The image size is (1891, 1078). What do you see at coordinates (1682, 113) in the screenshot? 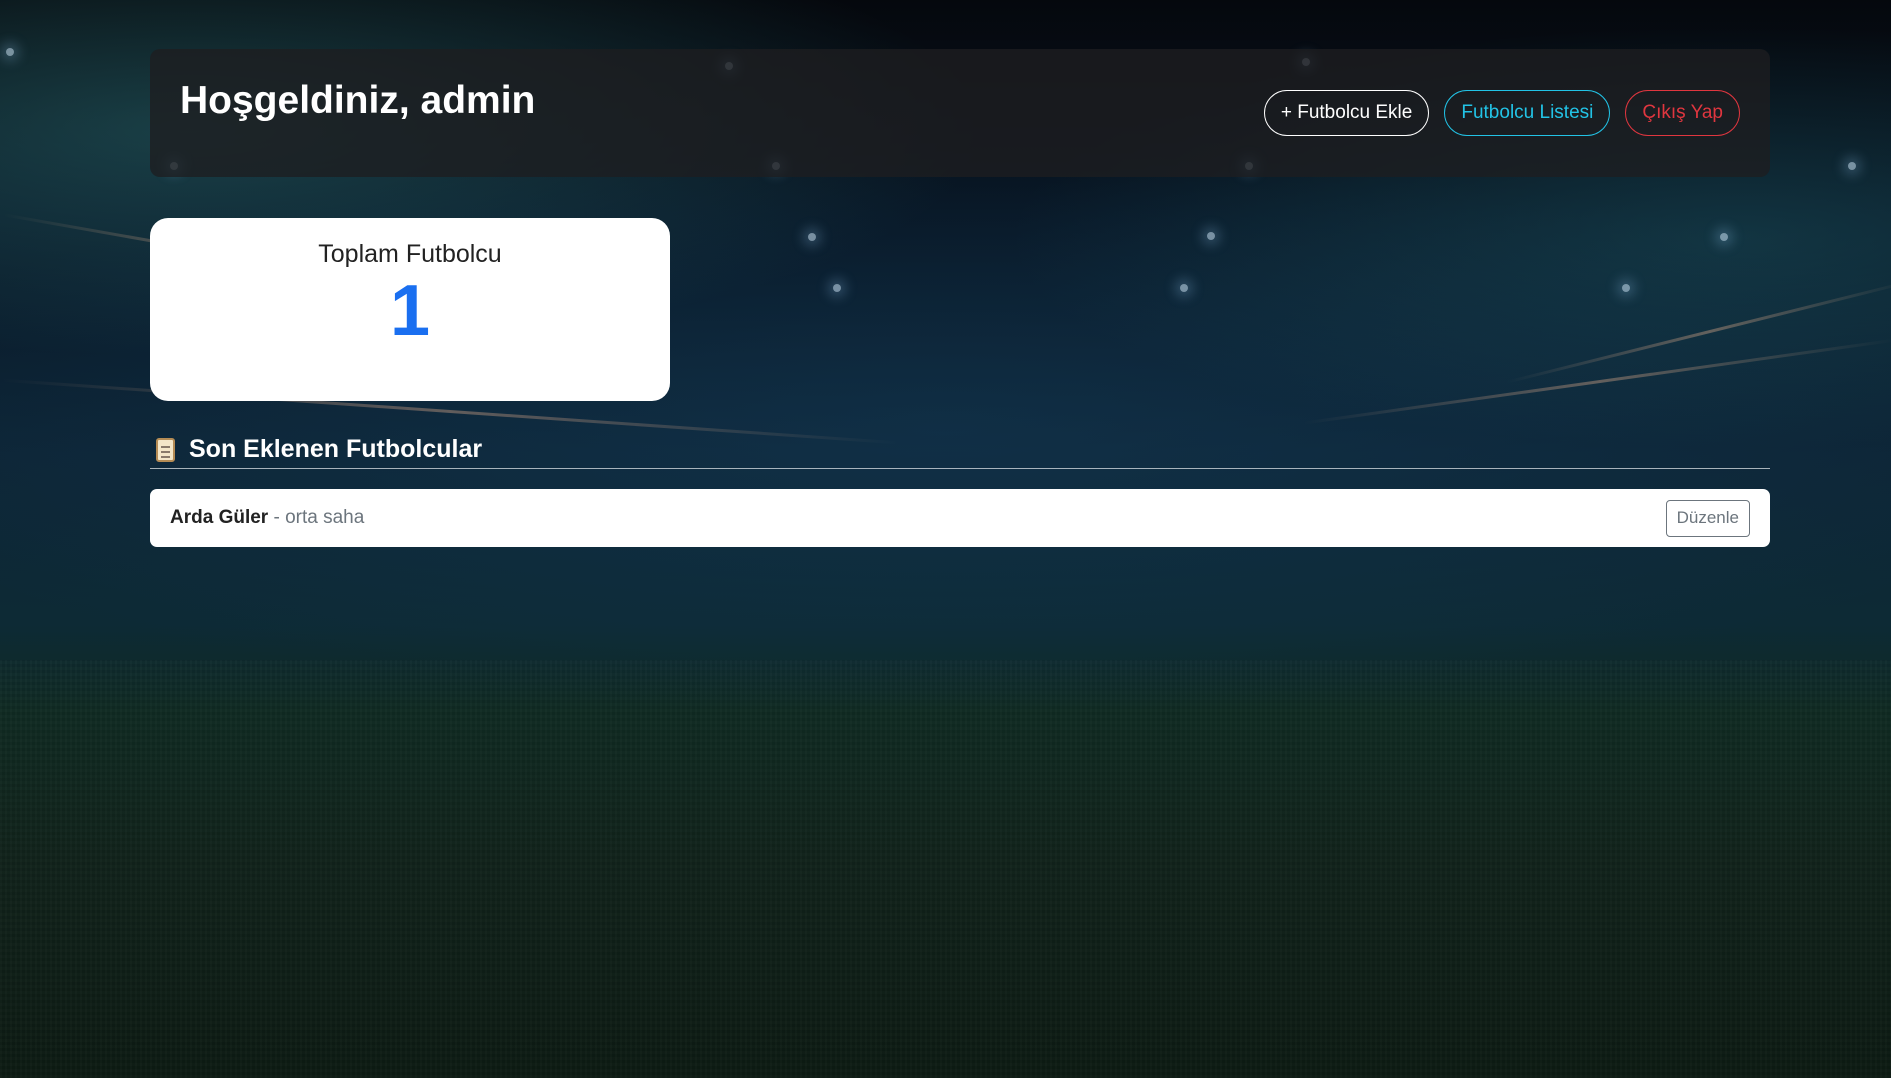
I see `logout-button: Çıkış Yap` at bounding box center [1682, 113].